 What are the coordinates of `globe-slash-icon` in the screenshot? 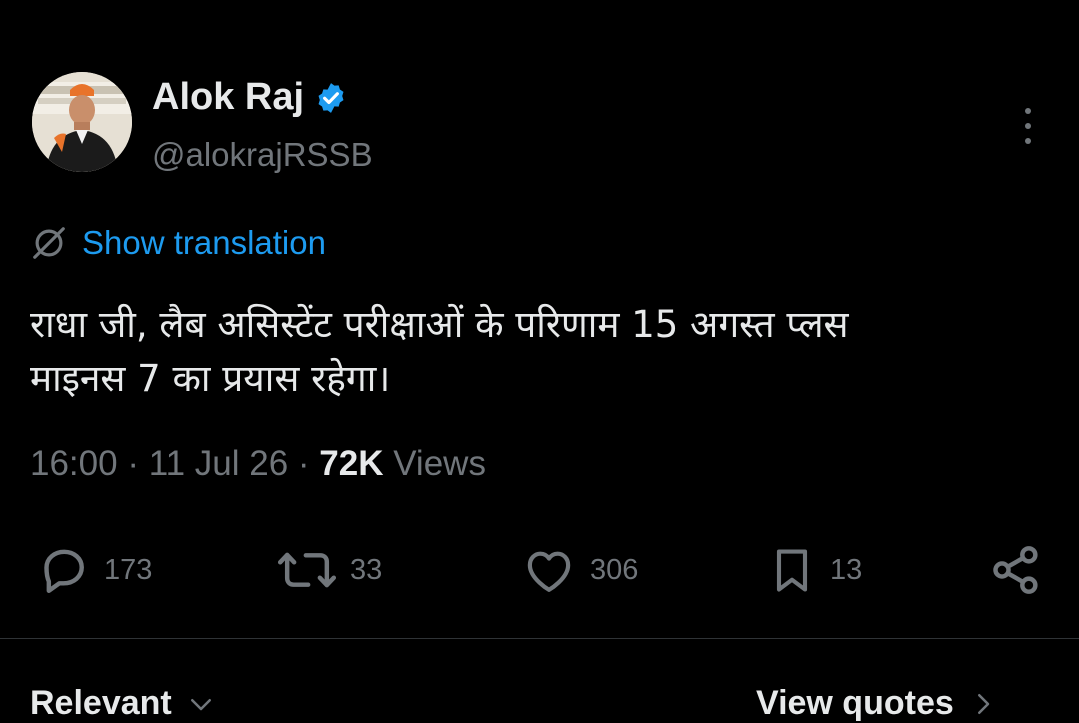 It's located at (49, 243).